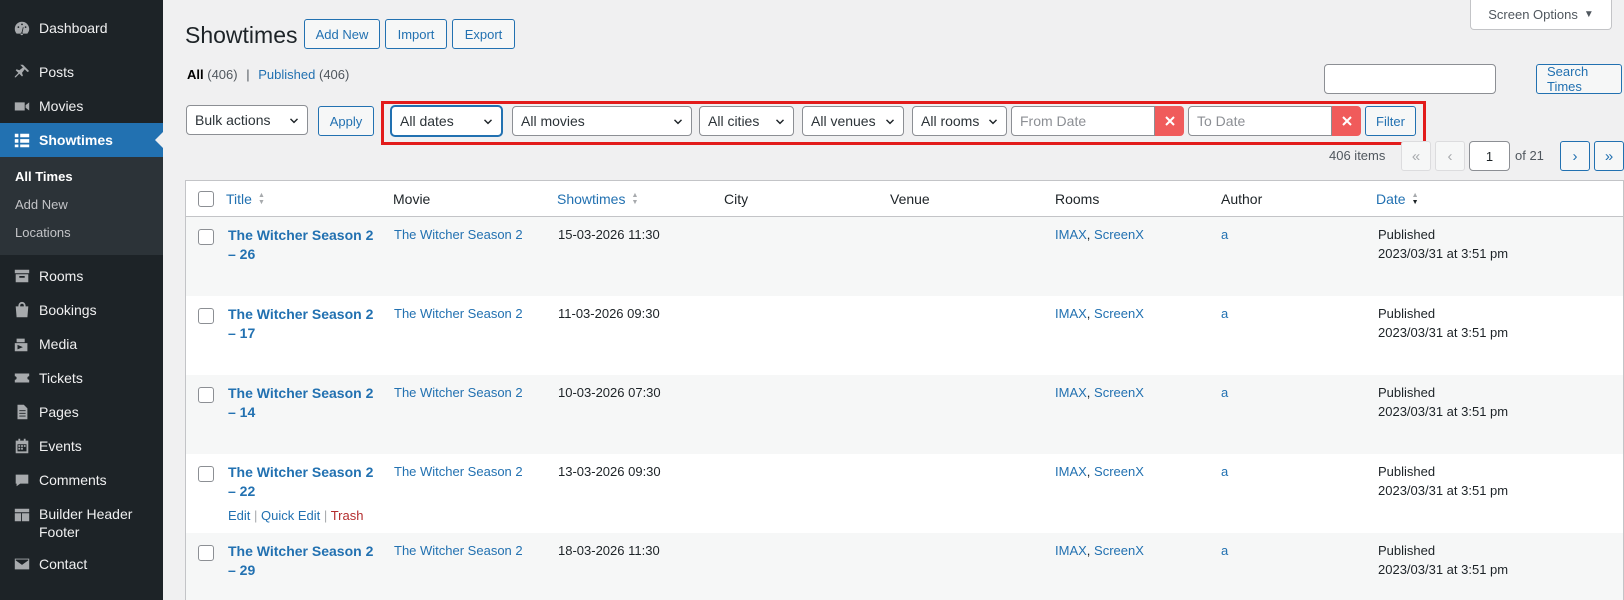 The width and height of the screenshot is (1624, 600). I want to click on export-button: Export, so click(483, 34).